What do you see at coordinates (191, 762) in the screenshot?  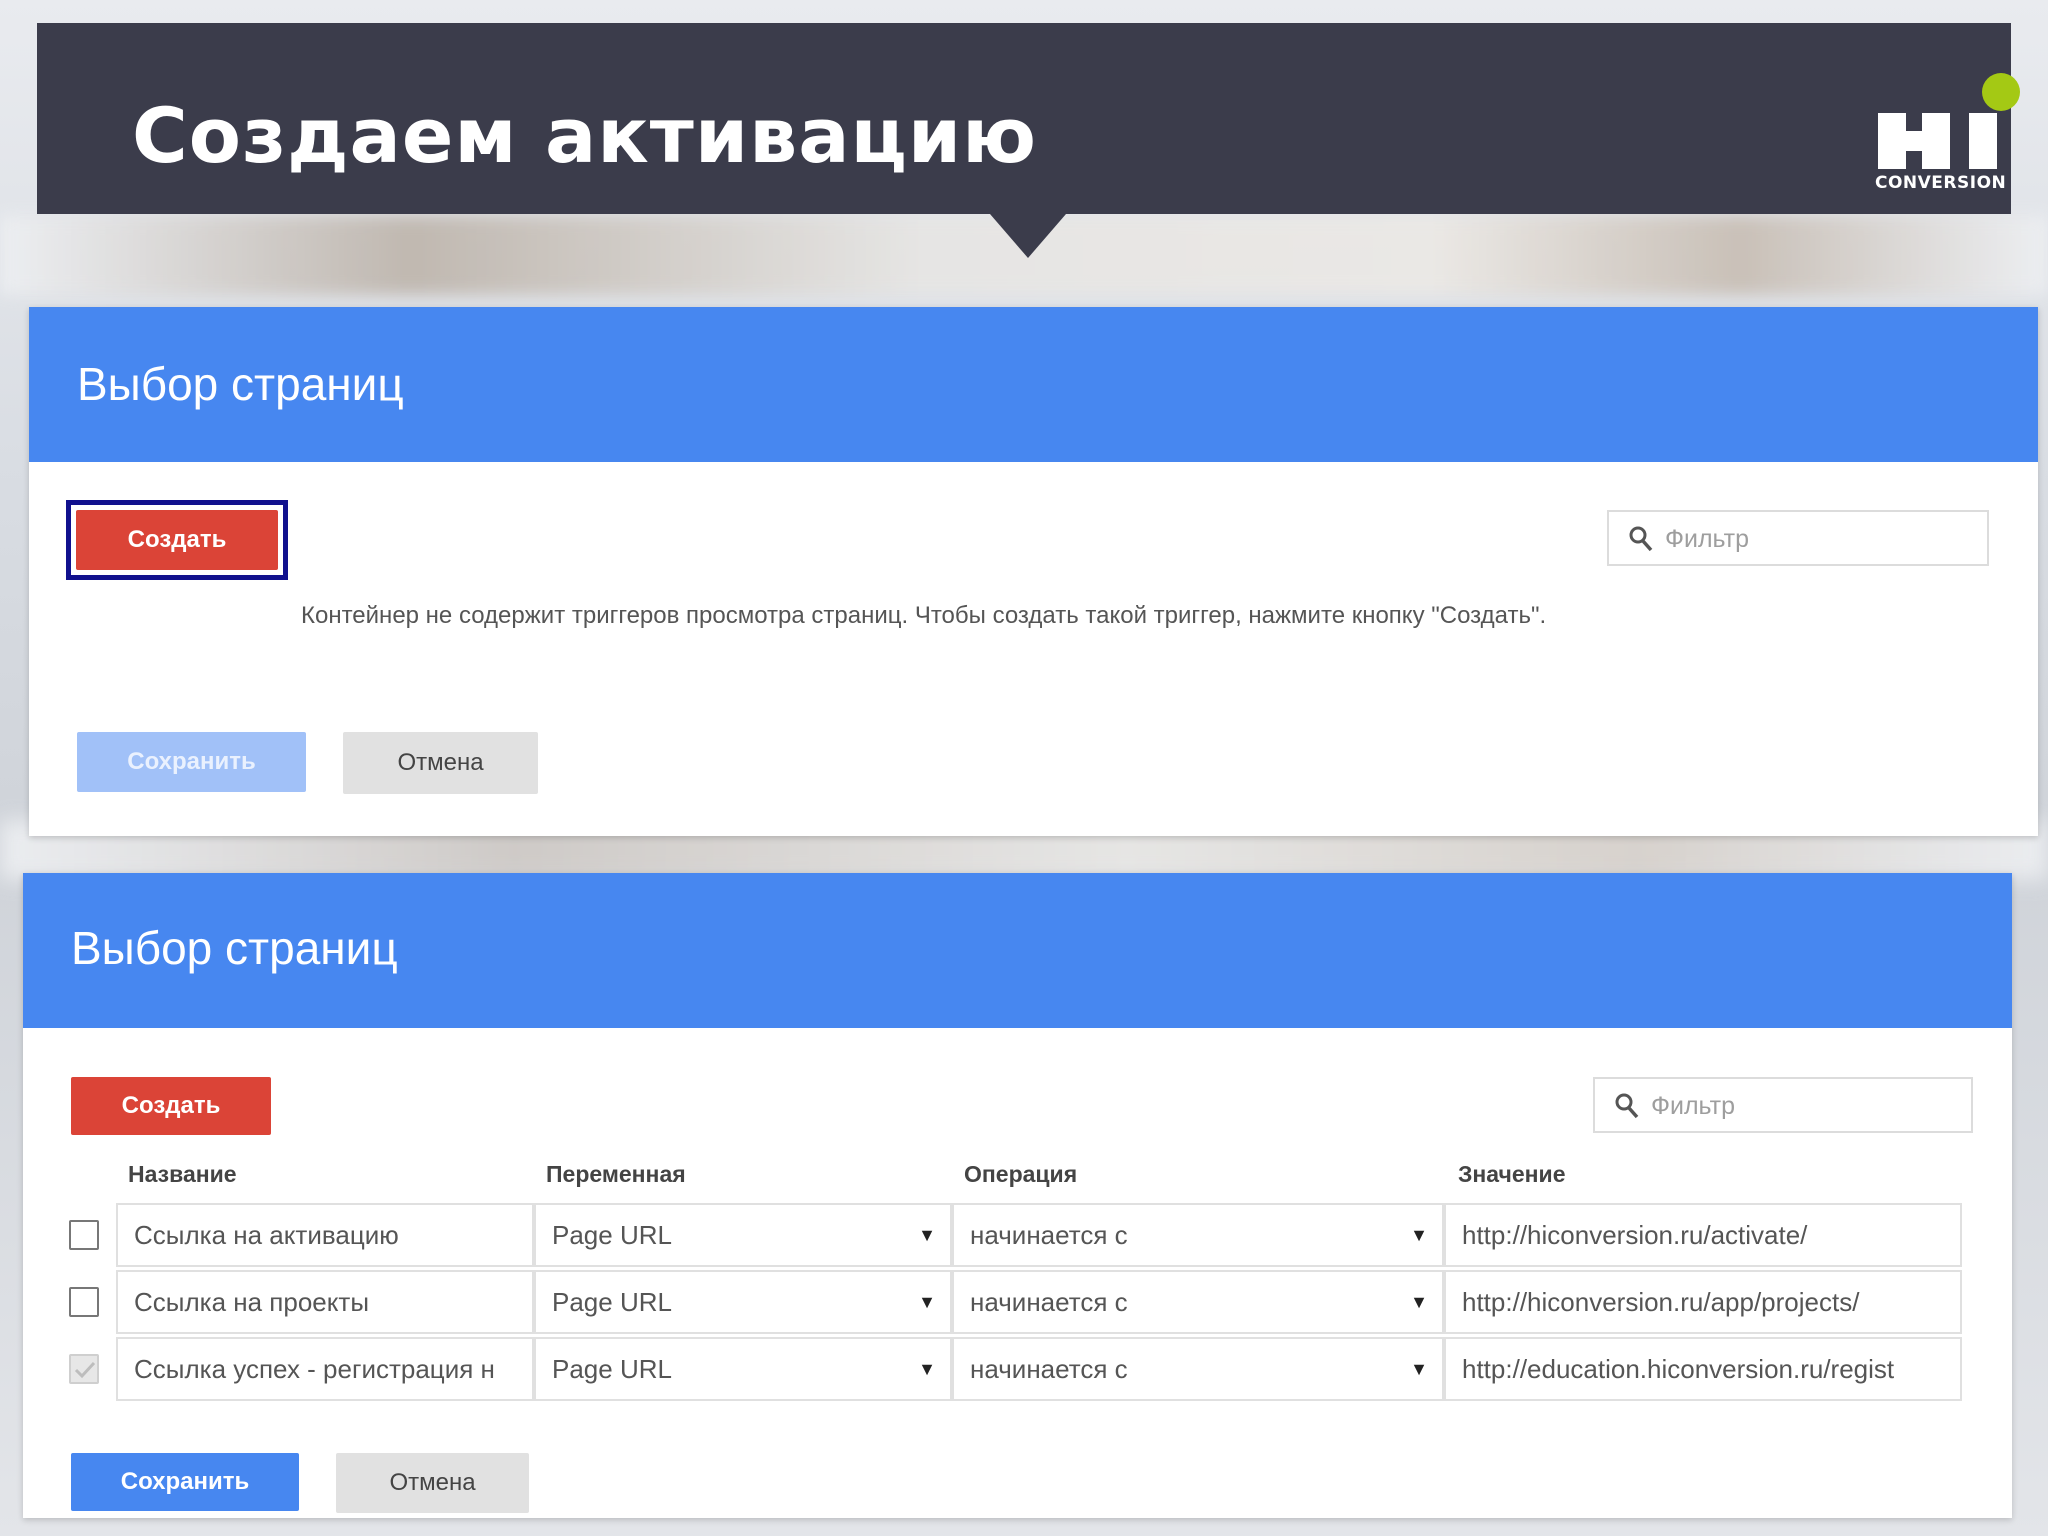 I see `save-button-disabled: Сохранить` at bounding box center [191, 762].